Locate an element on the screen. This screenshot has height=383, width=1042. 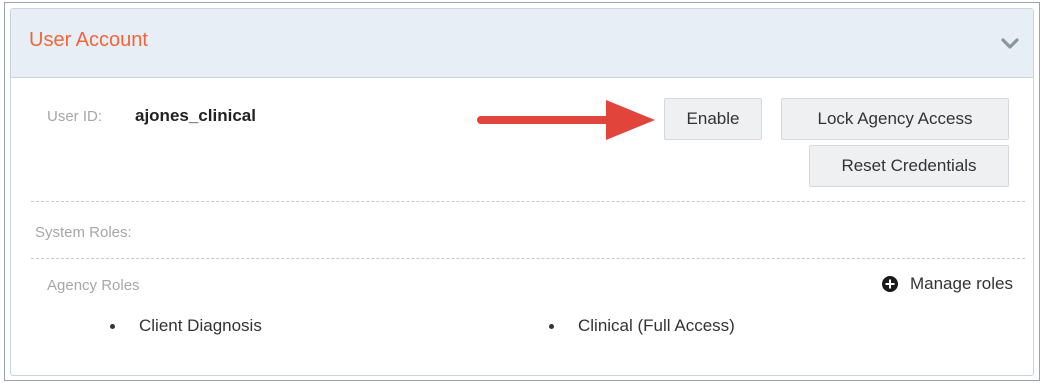
red-arrow-right-icon is located at coordinates (566, 120).